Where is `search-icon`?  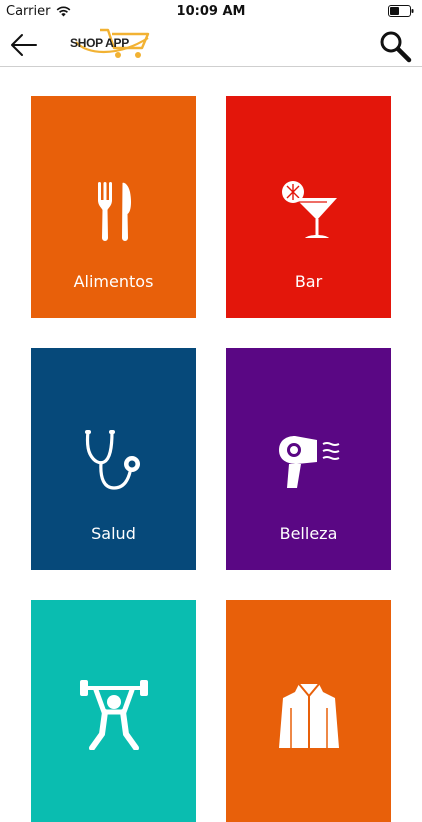
search-icon is located at coordinates (395, 46).